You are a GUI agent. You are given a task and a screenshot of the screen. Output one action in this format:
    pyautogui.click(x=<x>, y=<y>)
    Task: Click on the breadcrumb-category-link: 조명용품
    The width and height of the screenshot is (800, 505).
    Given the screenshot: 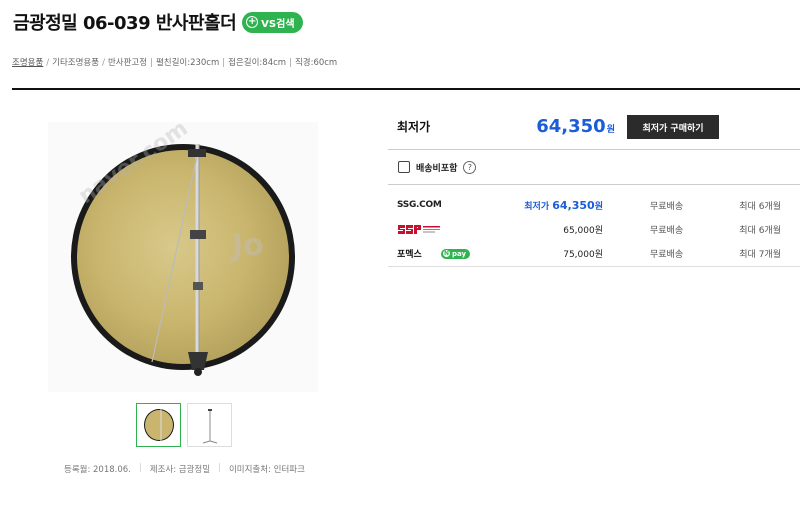 What is the action you would take?
    pyautogui.click(x=27, y=63)
    